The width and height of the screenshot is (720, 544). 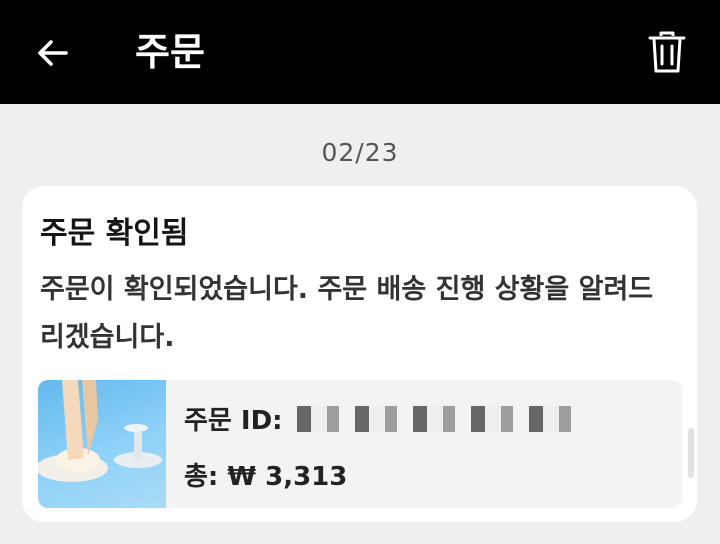 I want to click on order-total: 총: ₩ 3,313, so click(x=265, y=474).